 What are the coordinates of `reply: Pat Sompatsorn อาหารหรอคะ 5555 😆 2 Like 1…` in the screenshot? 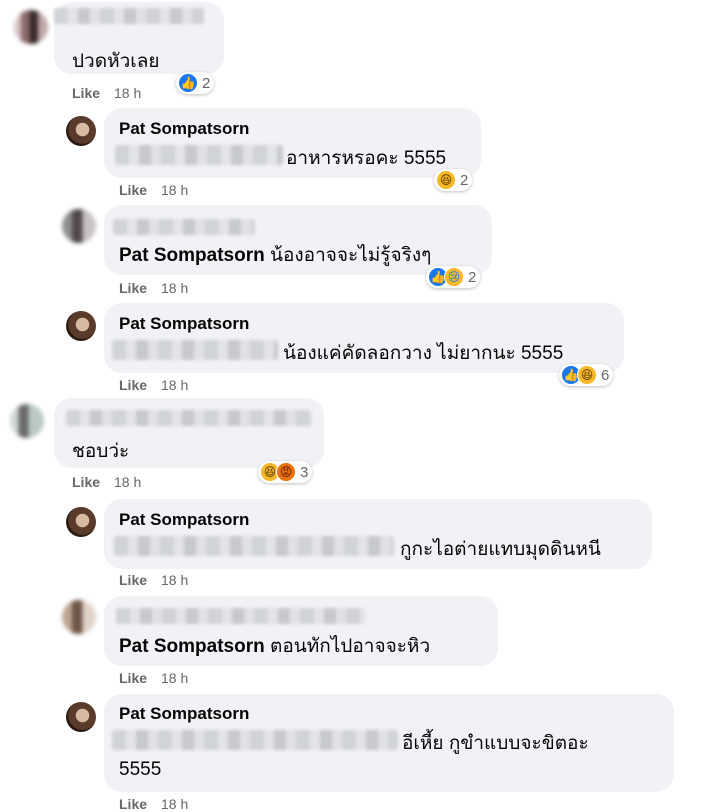 It's located at (353, 154).